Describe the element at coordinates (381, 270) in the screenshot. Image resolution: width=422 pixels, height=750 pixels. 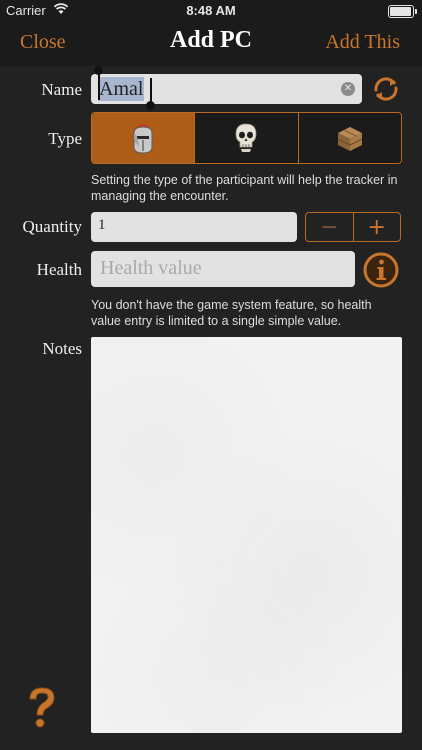
I see `info-icon` at that location.